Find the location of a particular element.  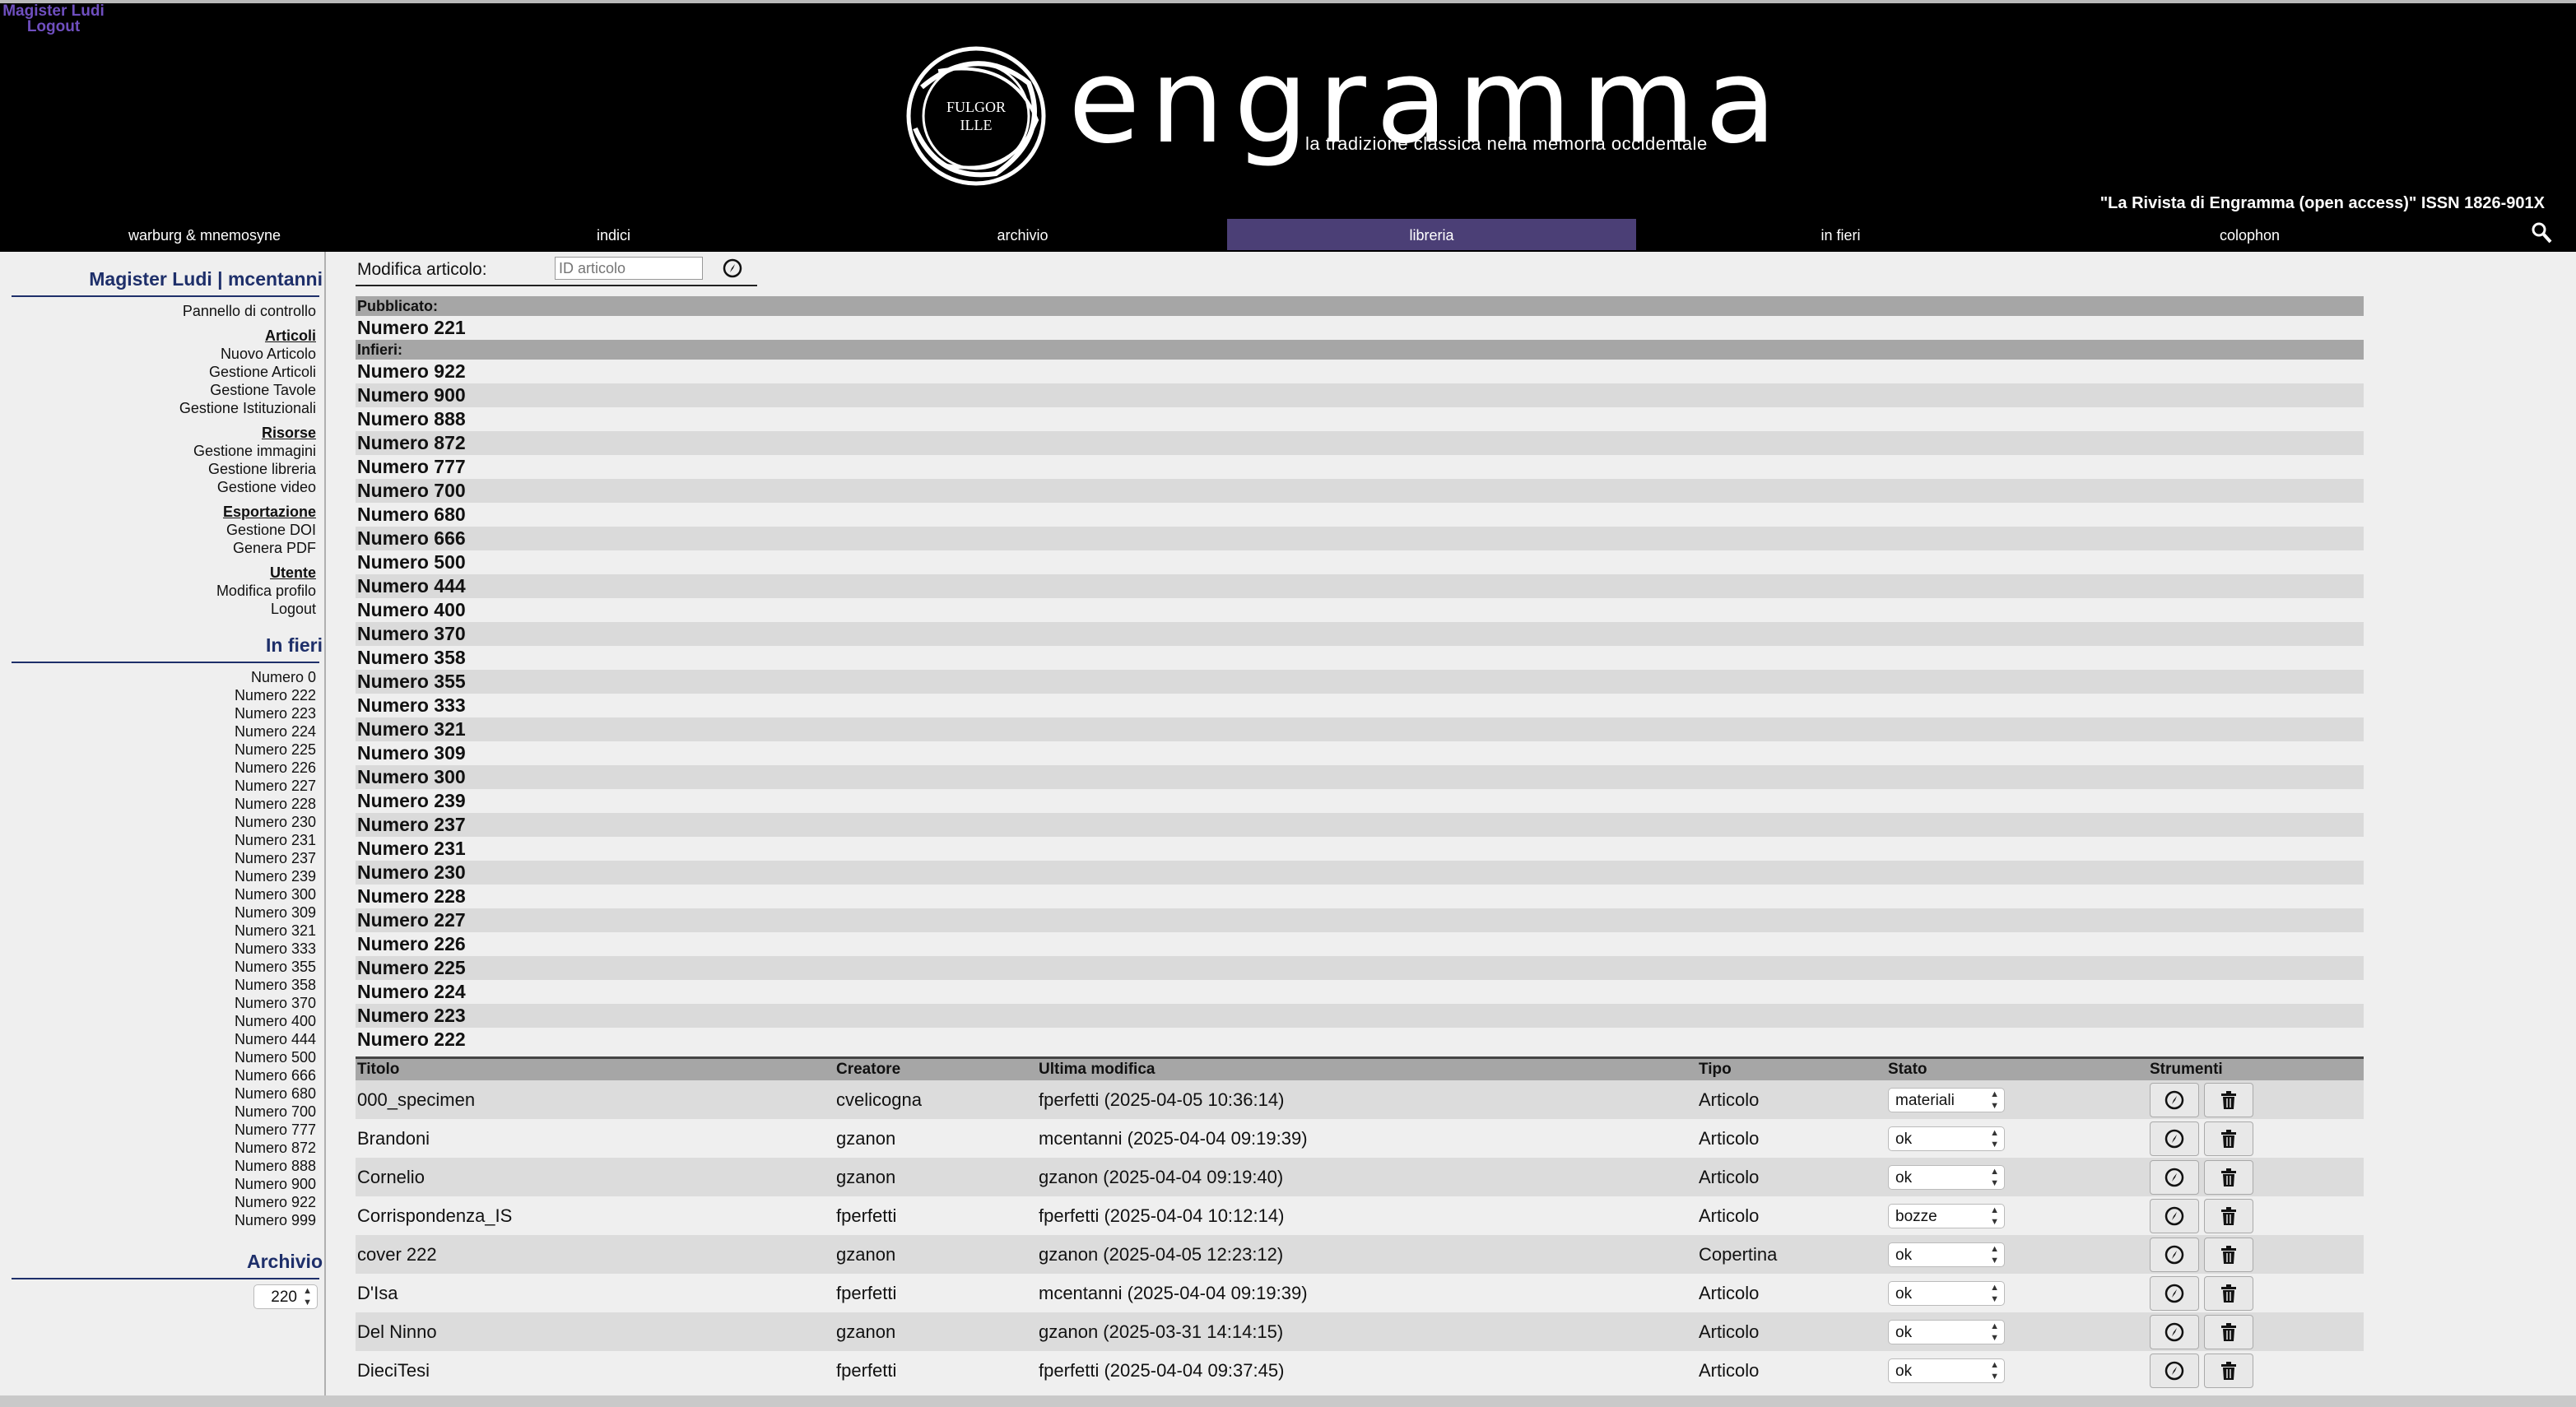

sidebar-issue-link: Numero 222 is located at coordinates (162, 695).